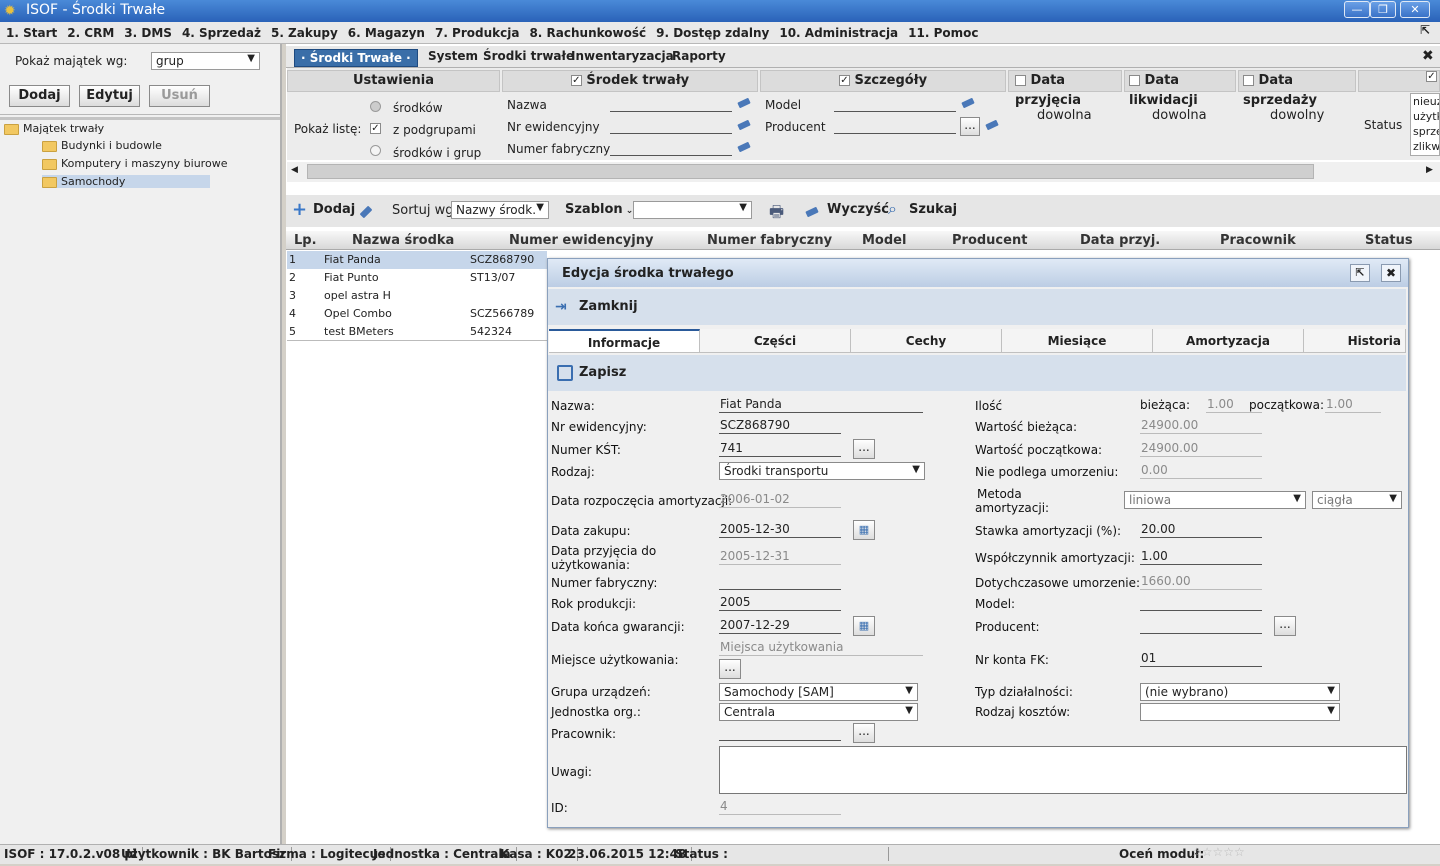 The width and height of the screenshot is (1440, 866). Describe the element at coordinates (561, 307) in the screenshot. I see `exit-icon: ⇥` at that location.